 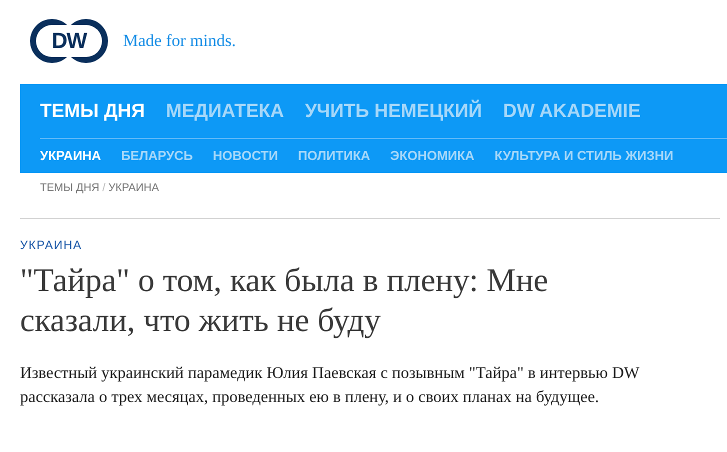 What do you see at coordinates (432, 156) in the screenshot?
I see `sub-nav-tab: ЭКОНОМИКА` at bounding box center [432, 156].